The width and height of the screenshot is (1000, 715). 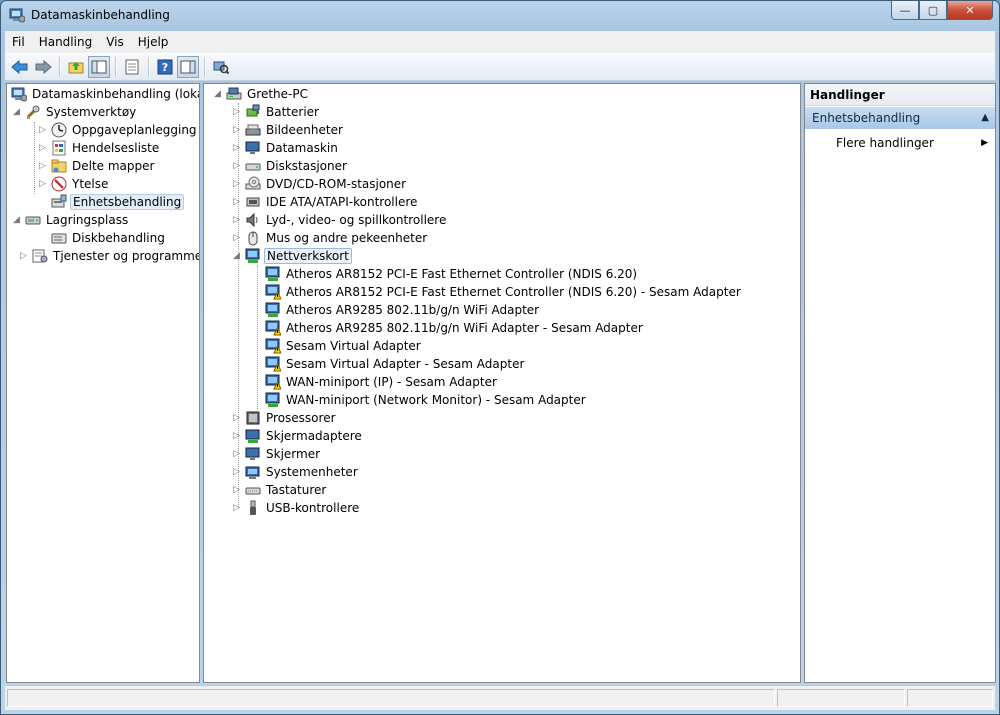 What do you see at coordinates (276, 112) in the screenshot?
I see `device-category-batterier: ▷ Batterier` at bounding box center [276, 112].